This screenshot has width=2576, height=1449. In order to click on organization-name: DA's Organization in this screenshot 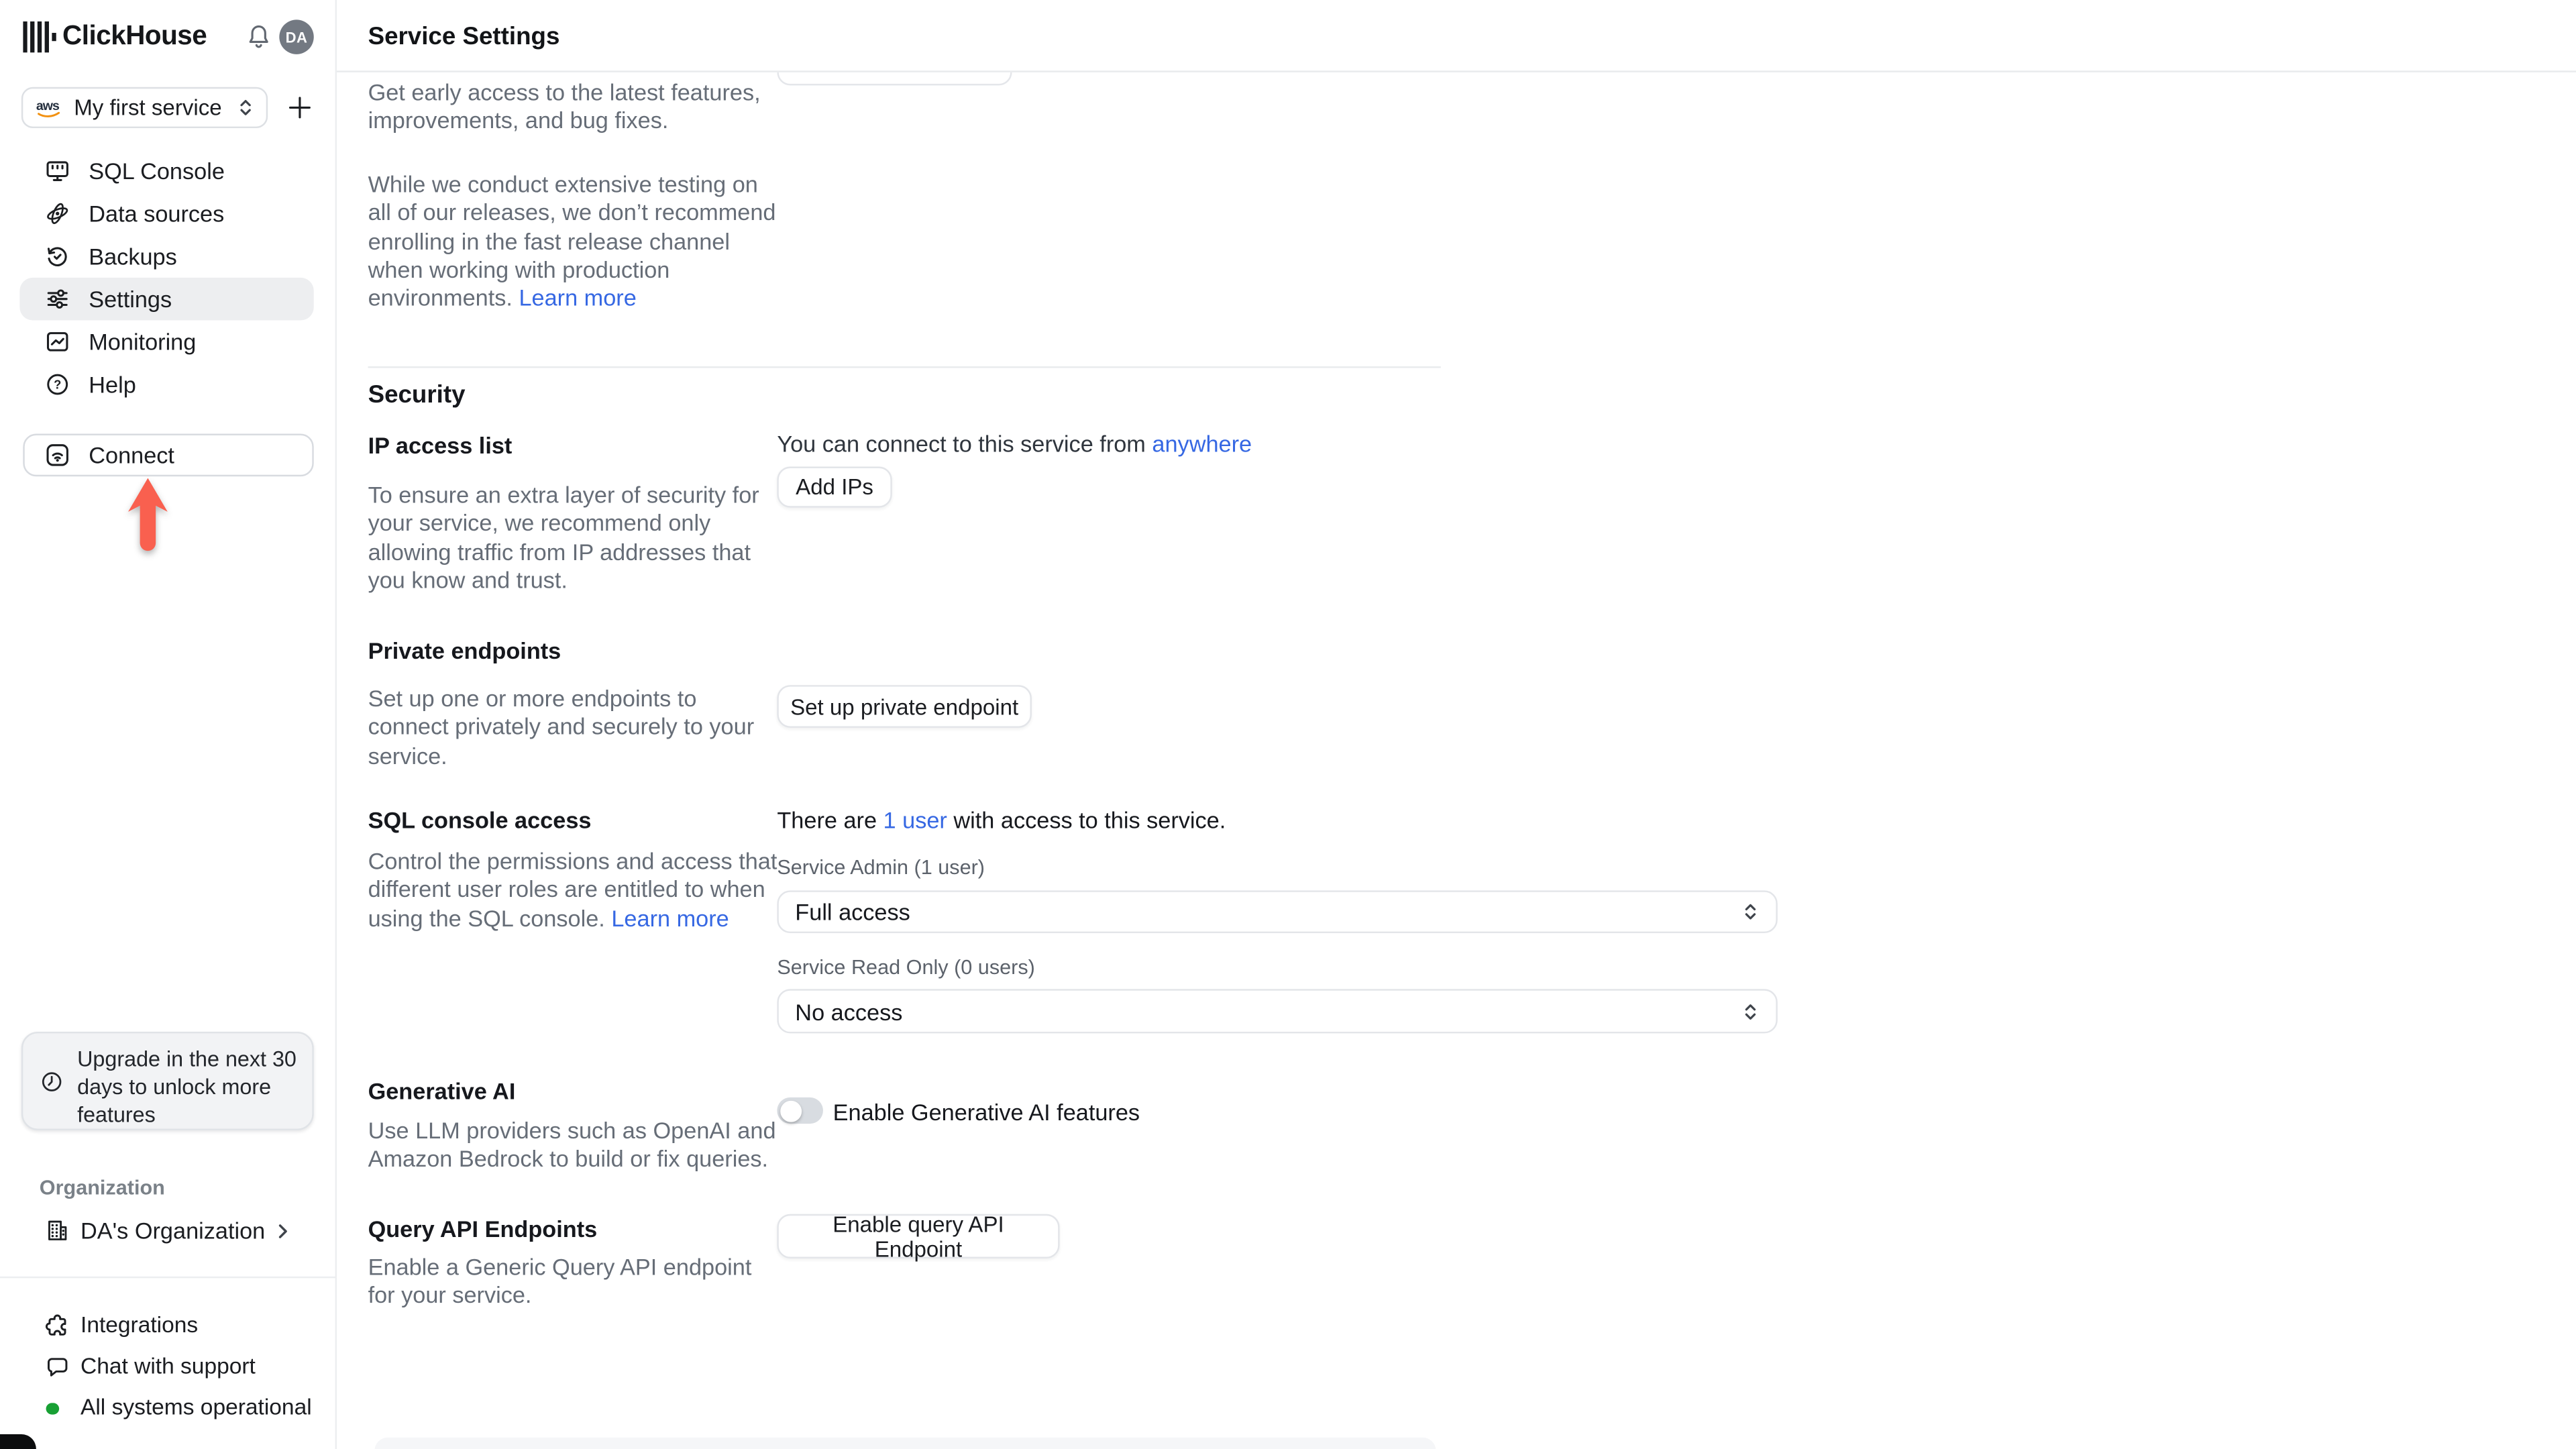, I will do `click(173, 1230)`.